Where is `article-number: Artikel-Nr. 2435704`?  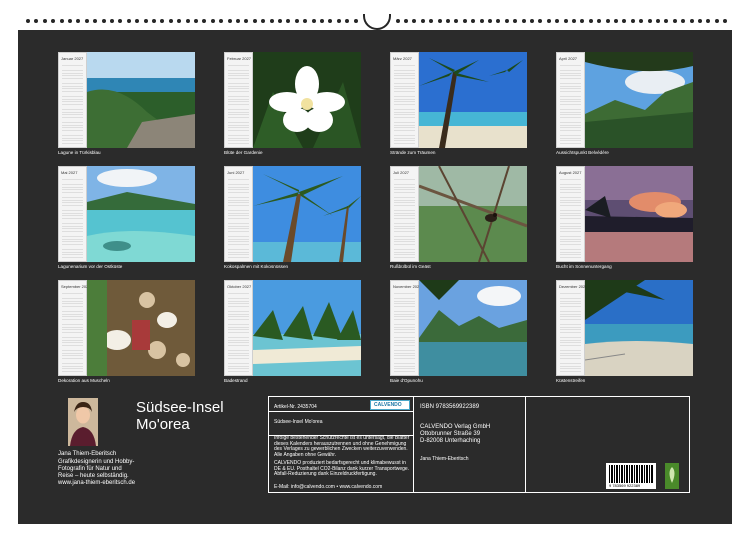
article-number: Artikel-Nr. 2435704 is located at coordinates (295, 407).